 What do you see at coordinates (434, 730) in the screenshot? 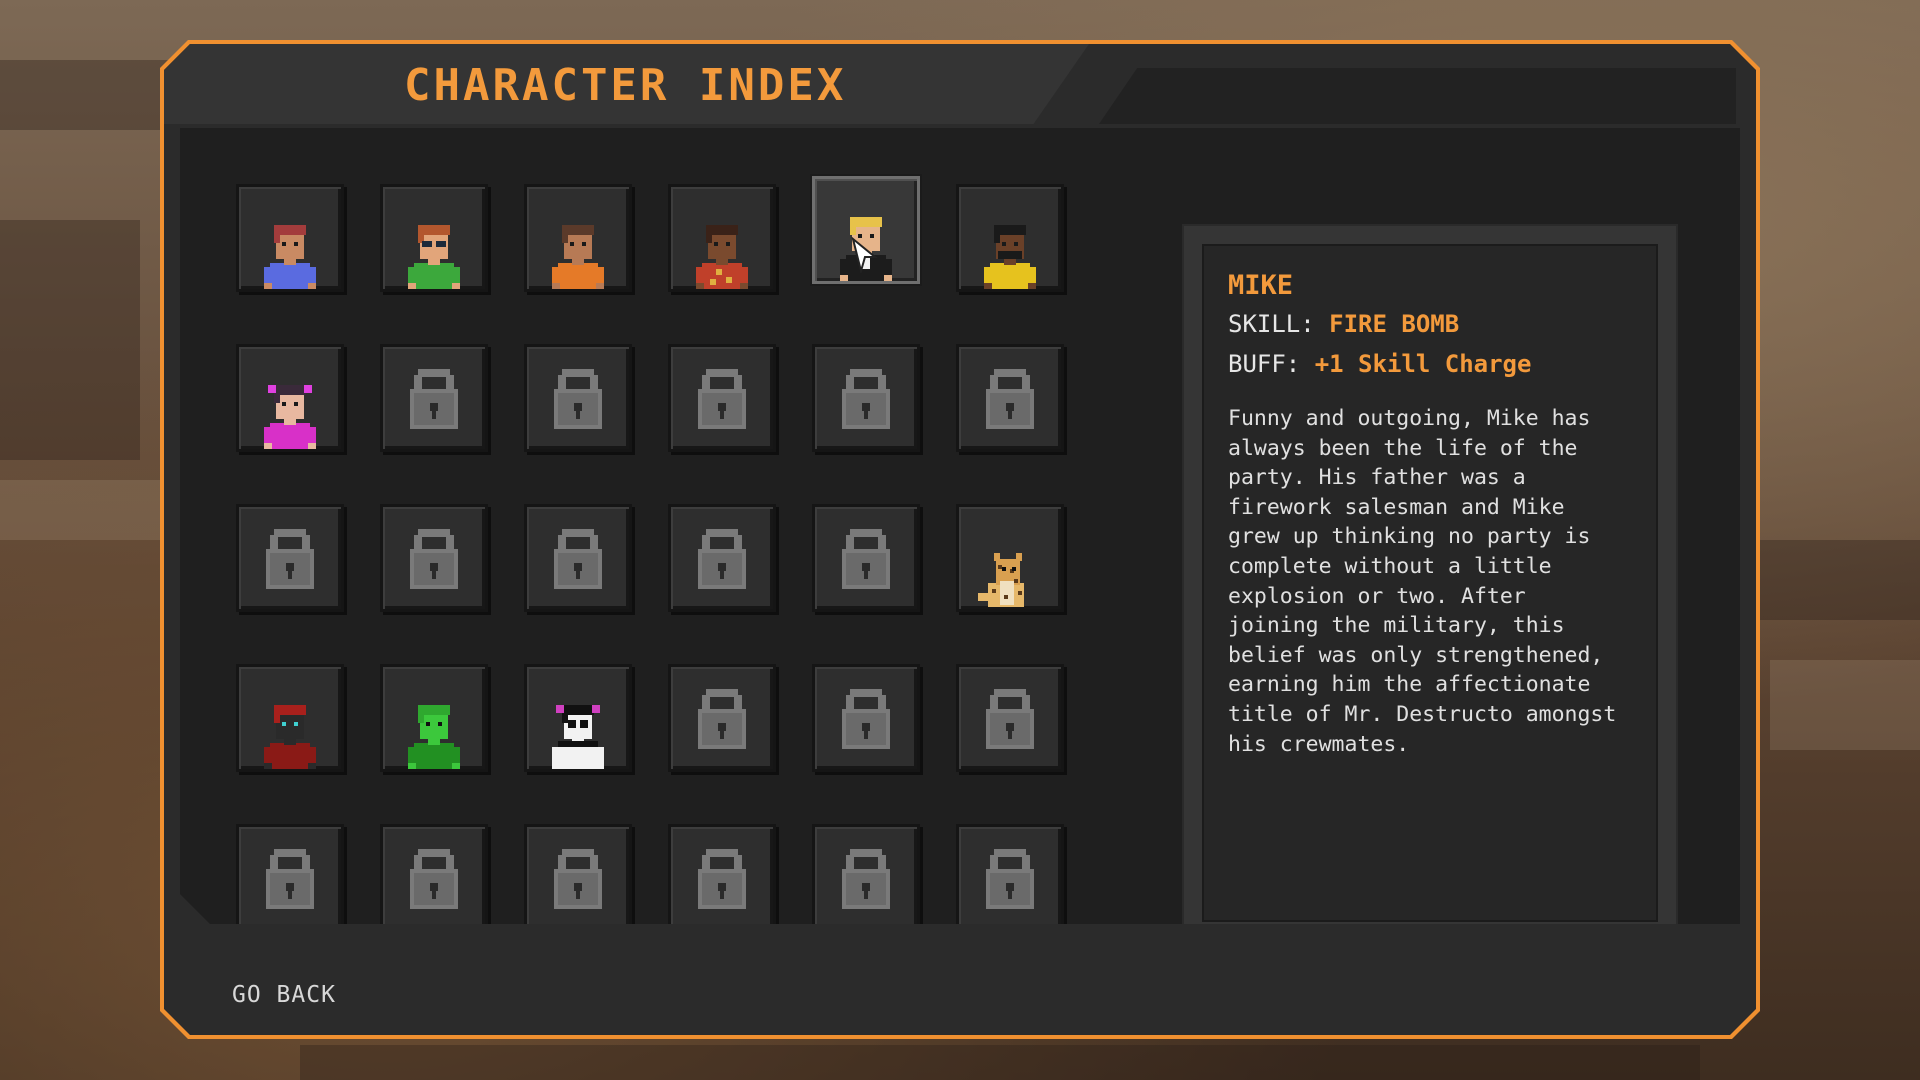
I see `green-frog-character-icon` at bounding box center [434, 730].